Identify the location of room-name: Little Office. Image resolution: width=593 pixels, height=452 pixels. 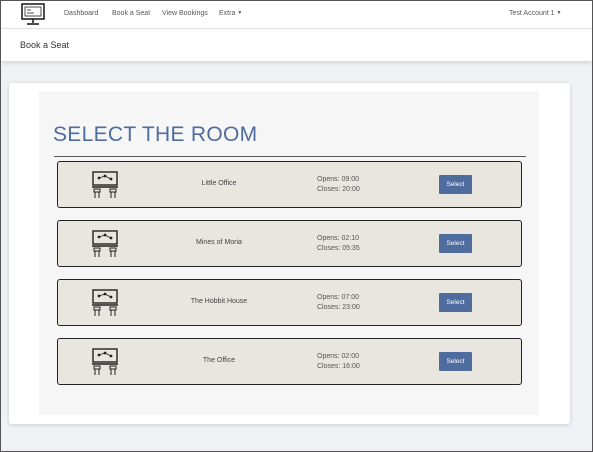
(219, 183).